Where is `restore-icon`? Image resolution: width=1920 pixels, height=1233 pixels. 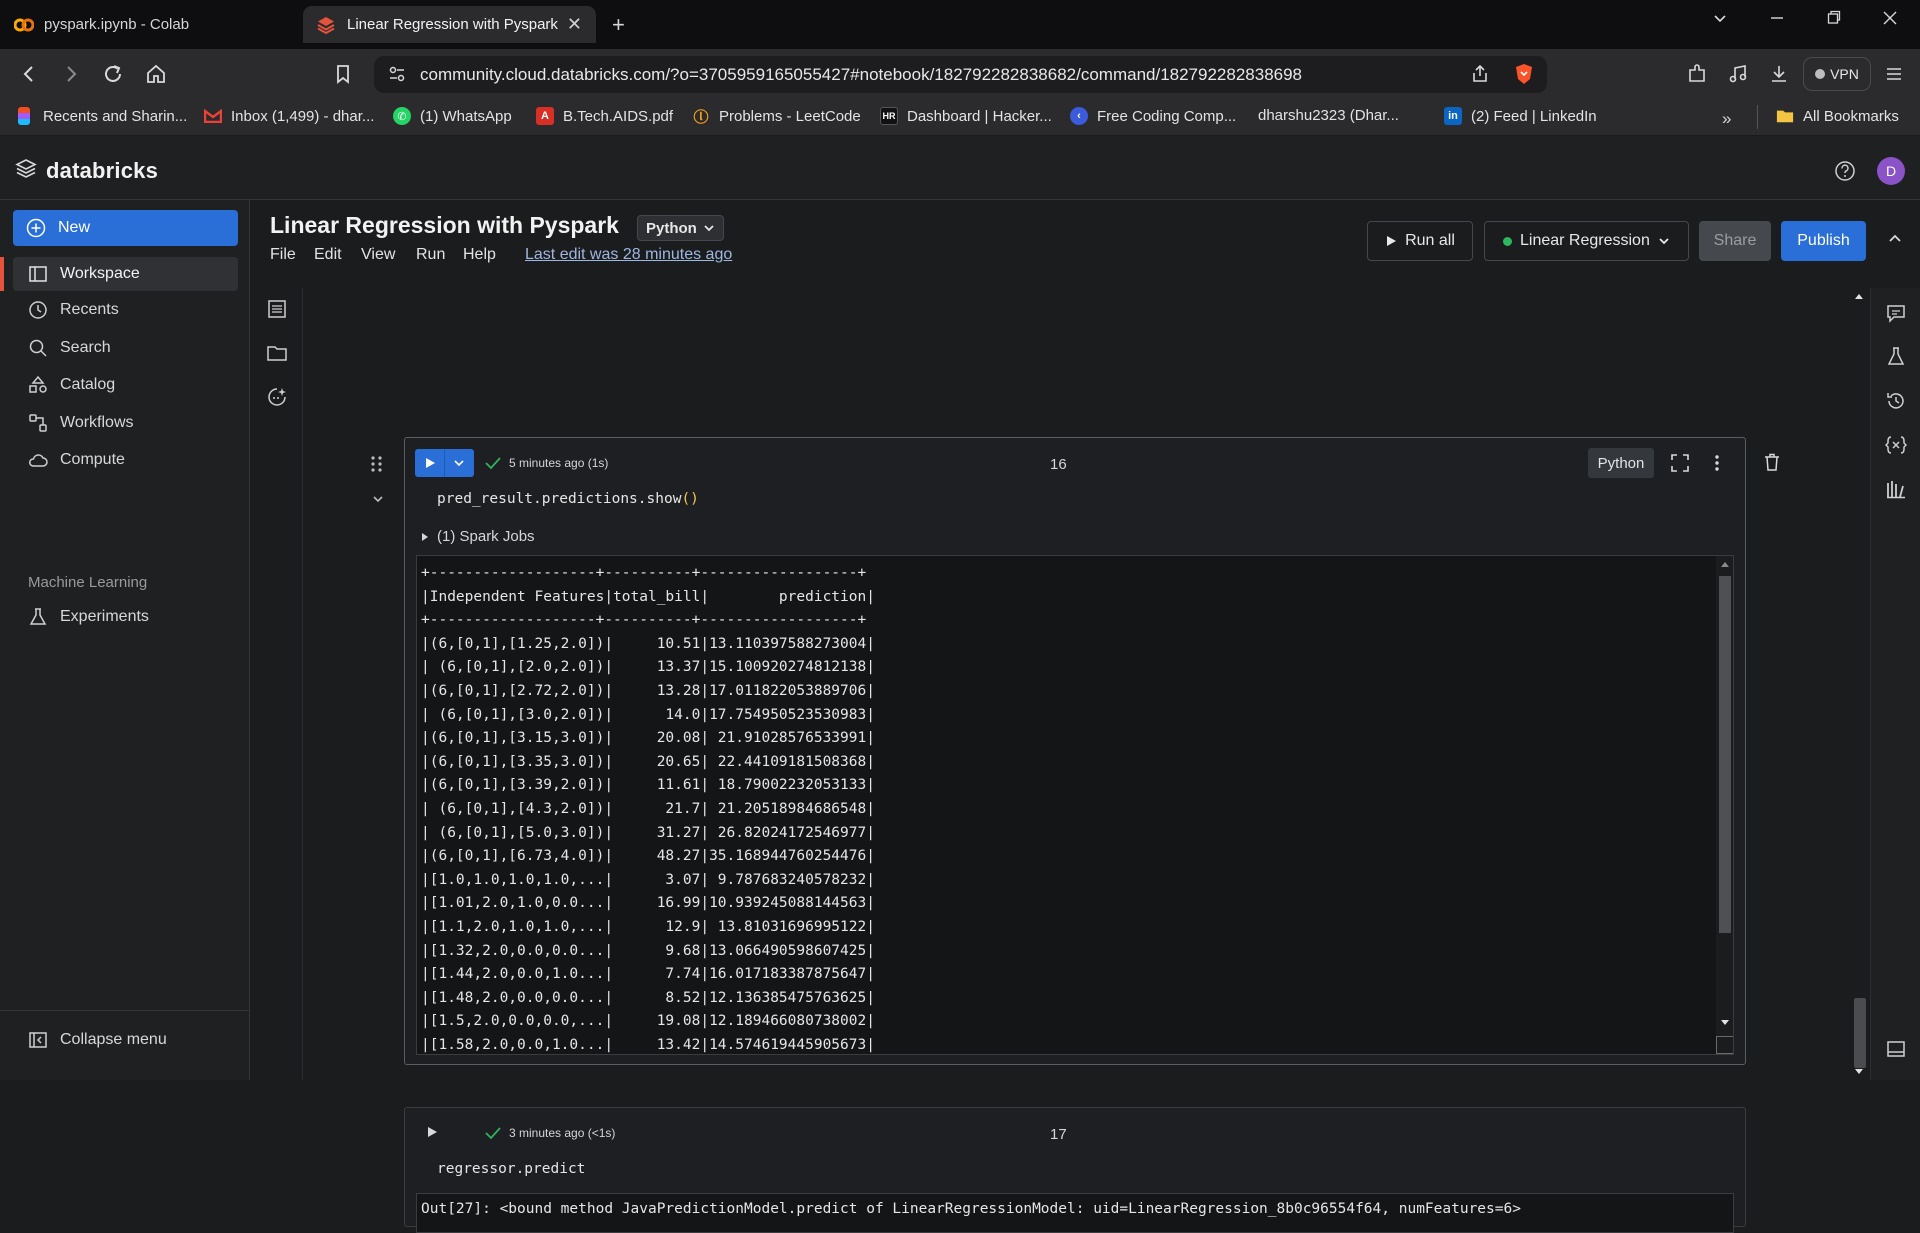 restore-icon is located at coordinates (1834, 18).